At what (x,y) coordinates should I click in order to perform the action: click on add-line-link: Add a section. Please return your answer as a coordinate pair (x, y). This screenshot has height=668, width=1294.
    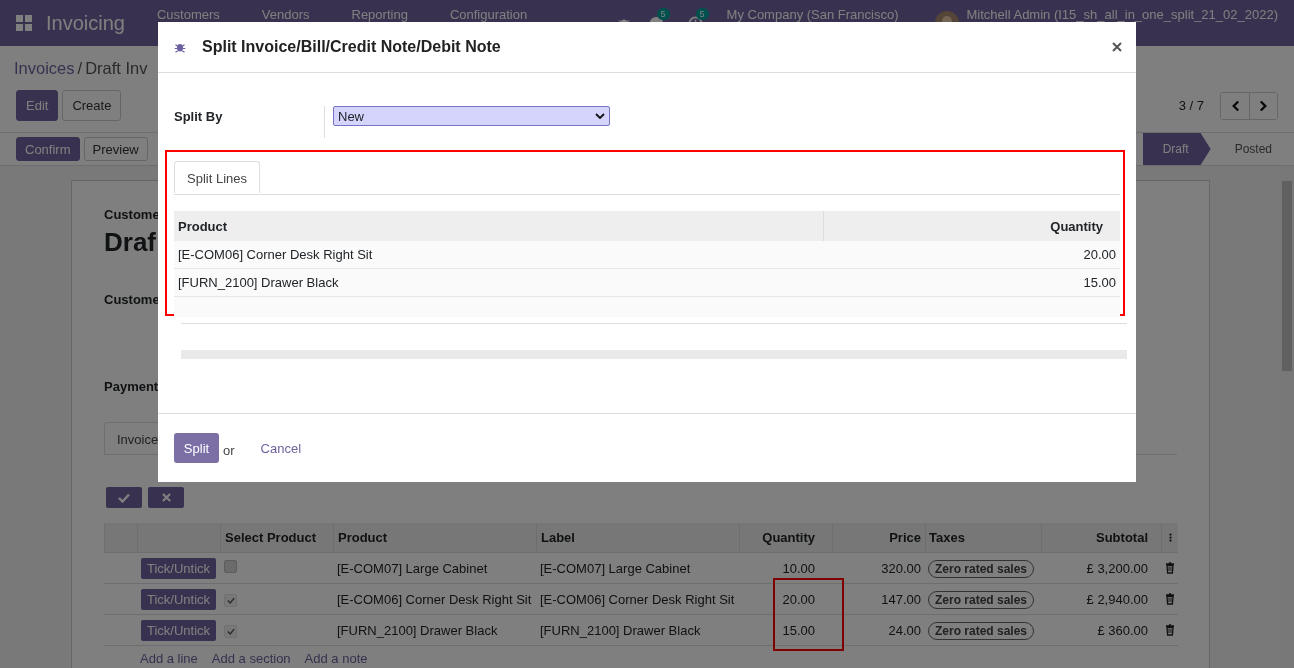
    Looking at the image, I should click on (251, 658).